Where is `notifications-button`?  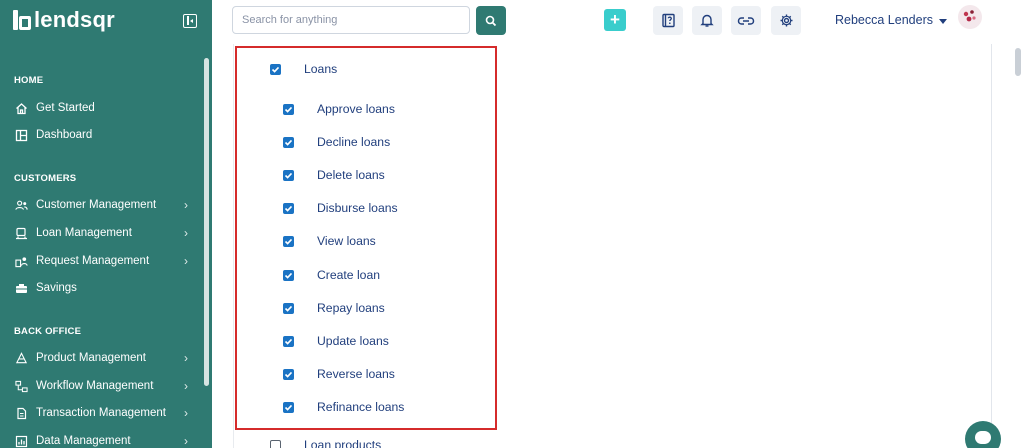
notifications-button is located at coordinates (707, 20).